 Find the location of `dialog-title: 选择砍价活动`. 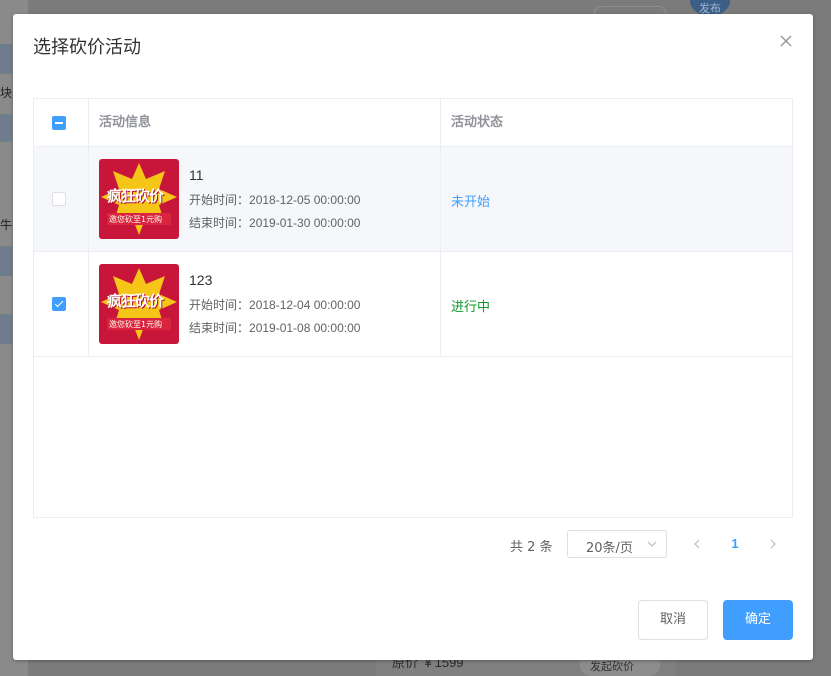

dialog-title: 选择砍价活动 is located at coordinates (87, 47).